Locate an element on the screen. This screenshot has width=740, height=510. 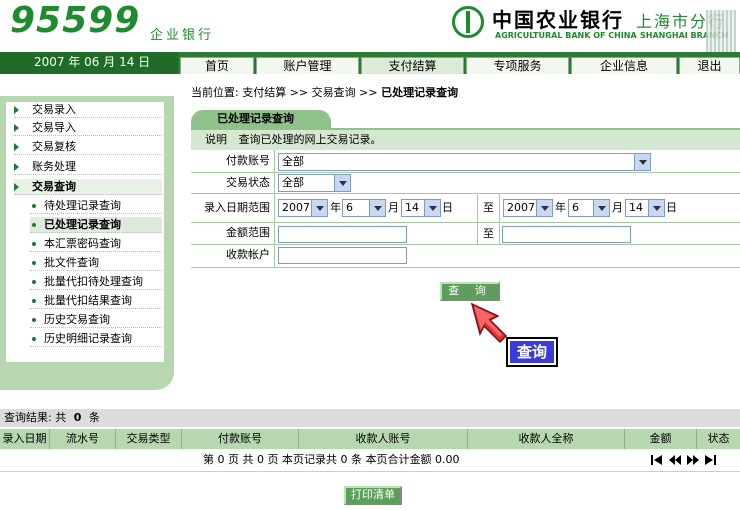
sidebar-item-label: 交易导入 is located at coordinates (54, 127).